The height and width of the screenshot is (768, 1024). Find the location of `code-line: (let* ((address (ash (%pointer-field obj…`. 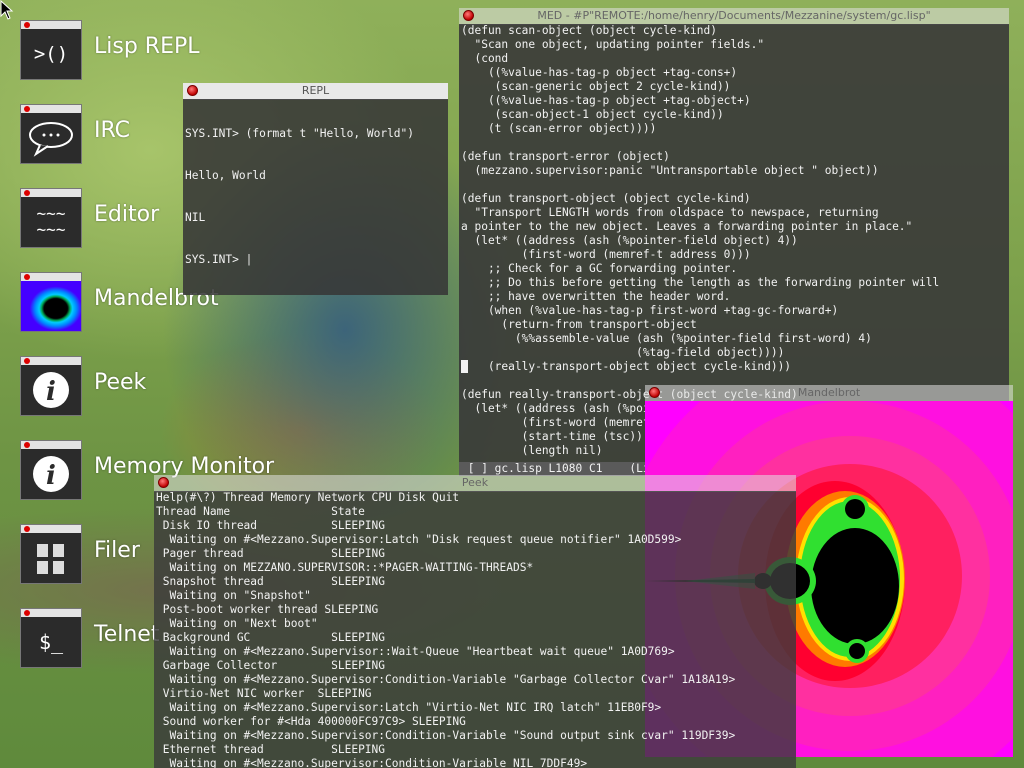

code-line: (let* ((address (ash (%pointer-field obj… is located at coordinates (629, 240).